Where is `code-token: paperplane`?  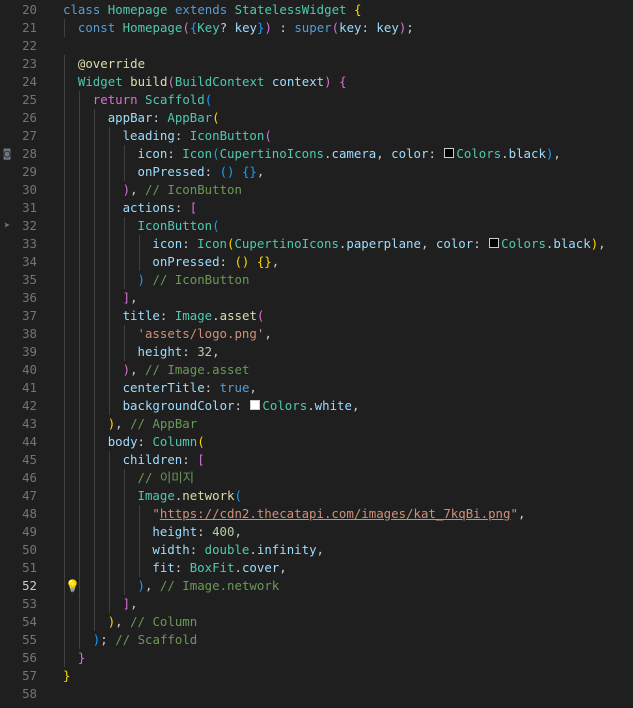 code-token: paperplane is located at coordinates (383, 243).